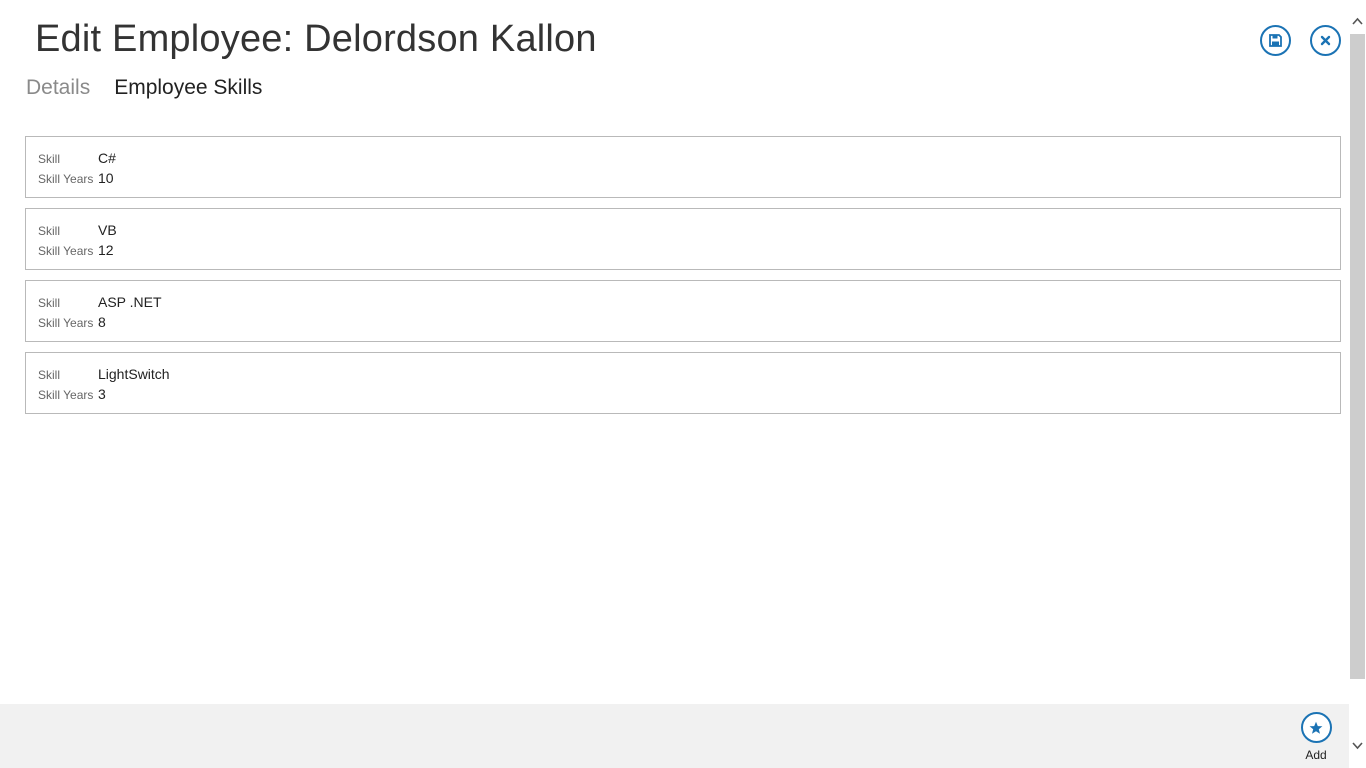 Image resolution: width=1366 pixels, height=768 pixels. I want to click on vertical-scrollbar, so click(1357, 384).